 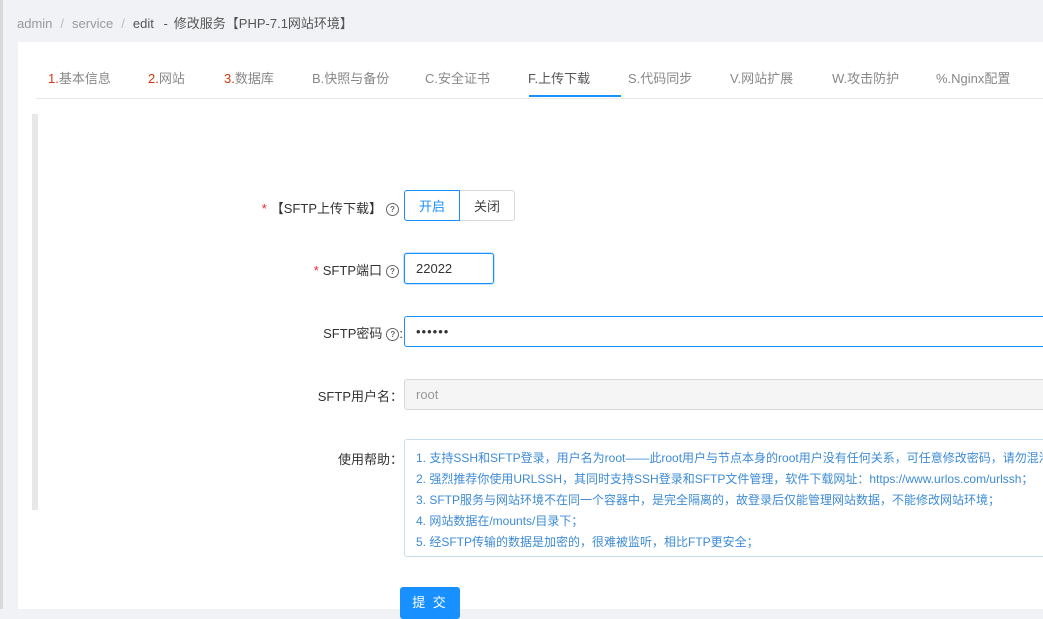 I want to click on label-colon: :, so click(x=401, y=333).